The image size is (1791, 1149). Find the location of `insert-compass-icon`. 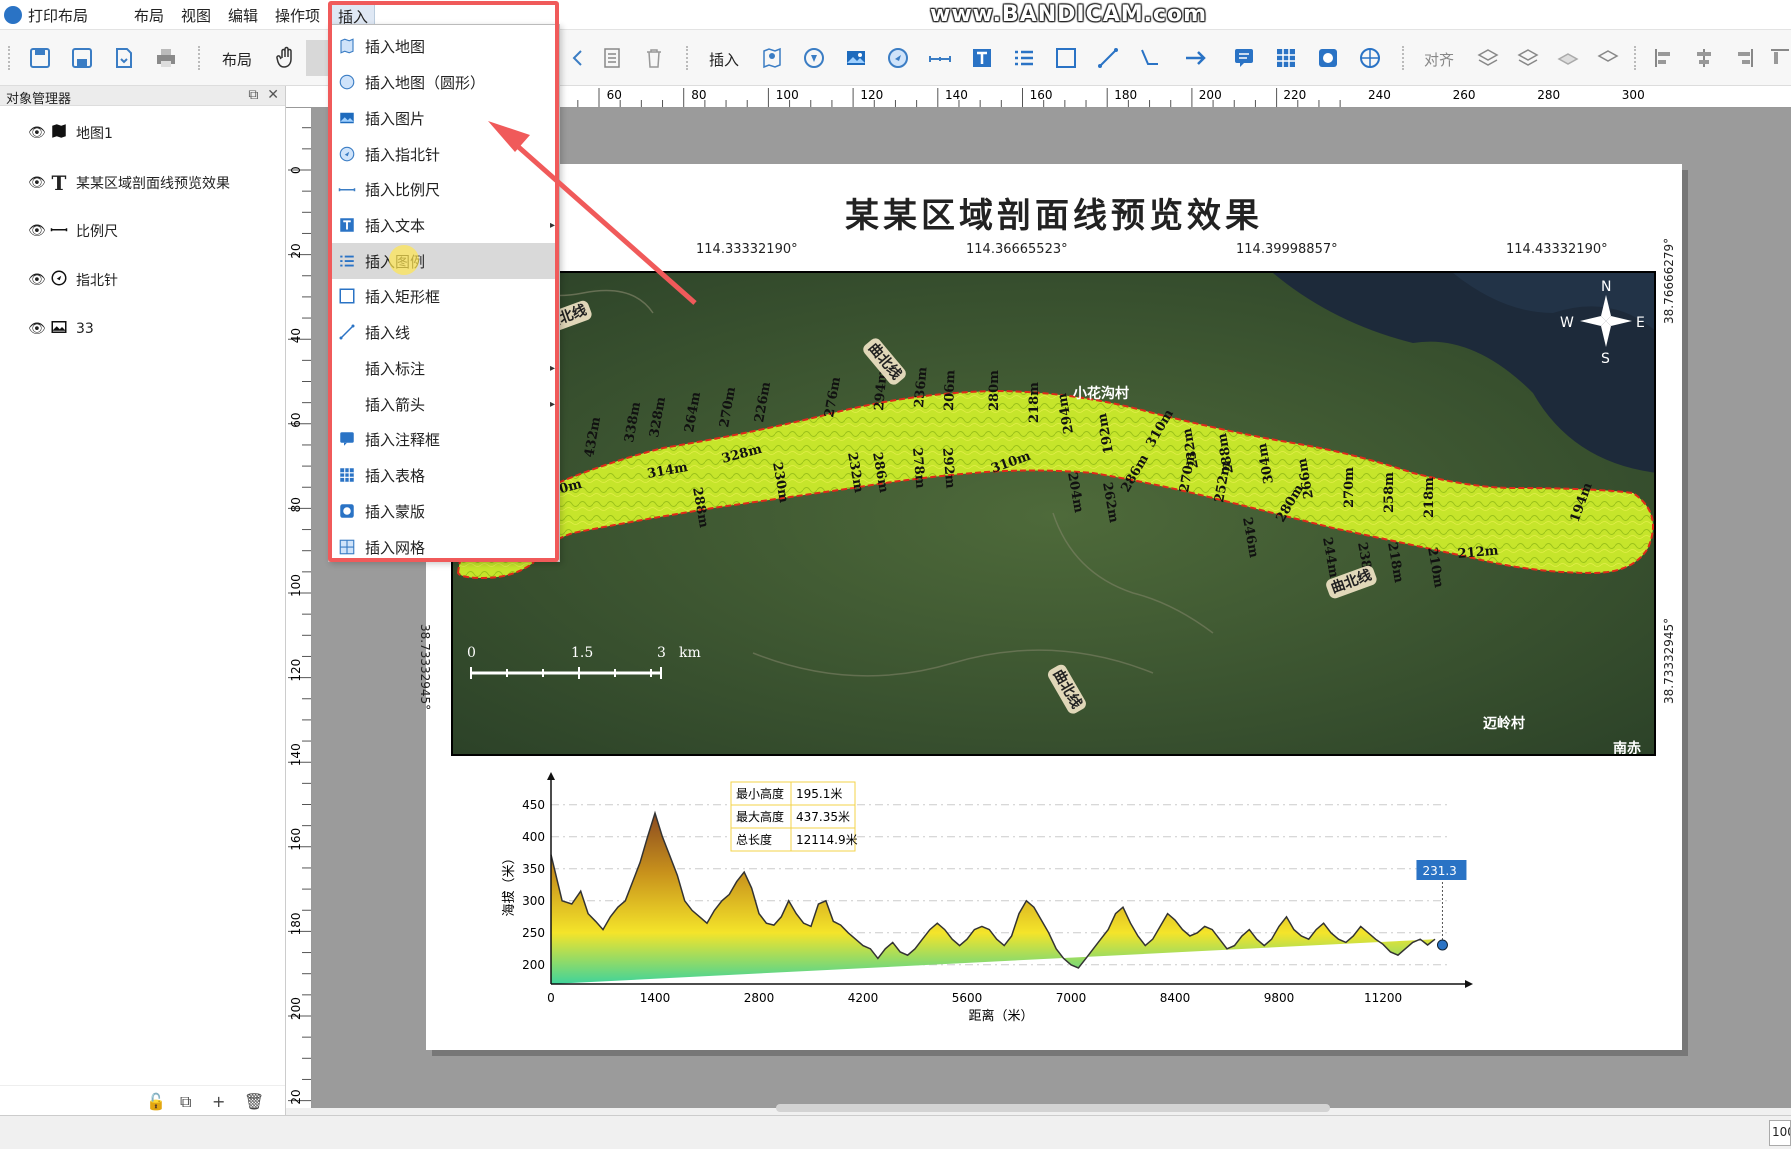

insert-compass-icon is located at coordinates (898, 58).